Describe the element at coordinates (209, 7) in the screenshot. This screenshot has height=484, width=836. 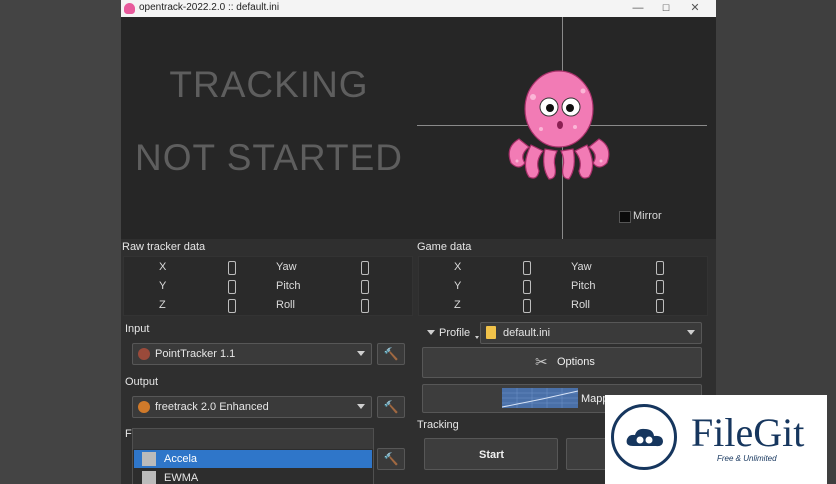
I see `window-title: opentrack-2022.2.0 :: default.ini` at that location.